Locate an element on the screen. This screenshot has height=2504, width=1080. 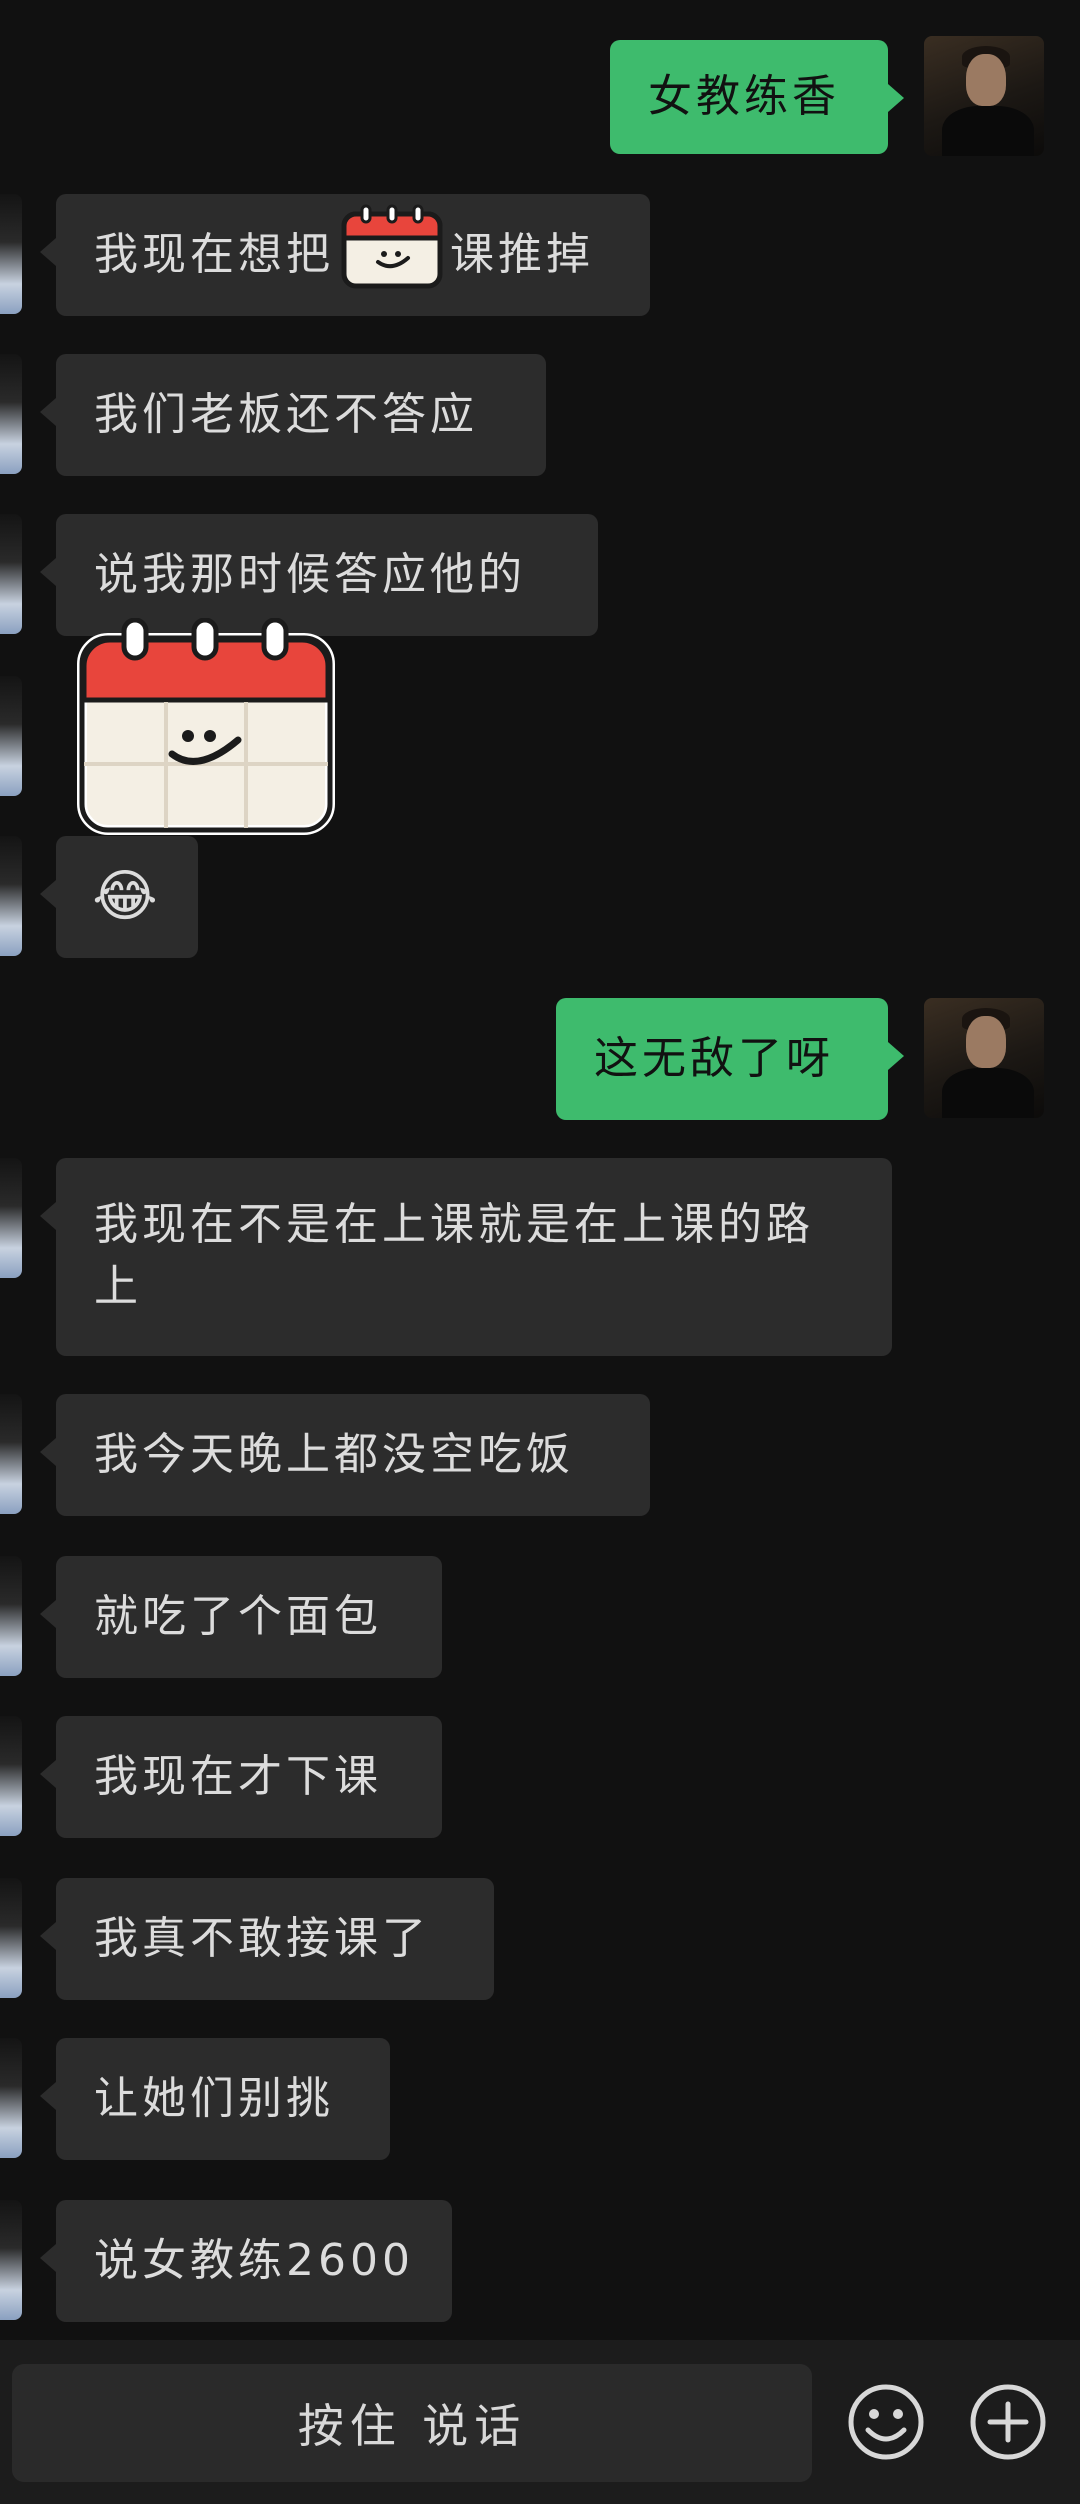
message-text: 我现在才下课 is located at coordinates (238, 1776).